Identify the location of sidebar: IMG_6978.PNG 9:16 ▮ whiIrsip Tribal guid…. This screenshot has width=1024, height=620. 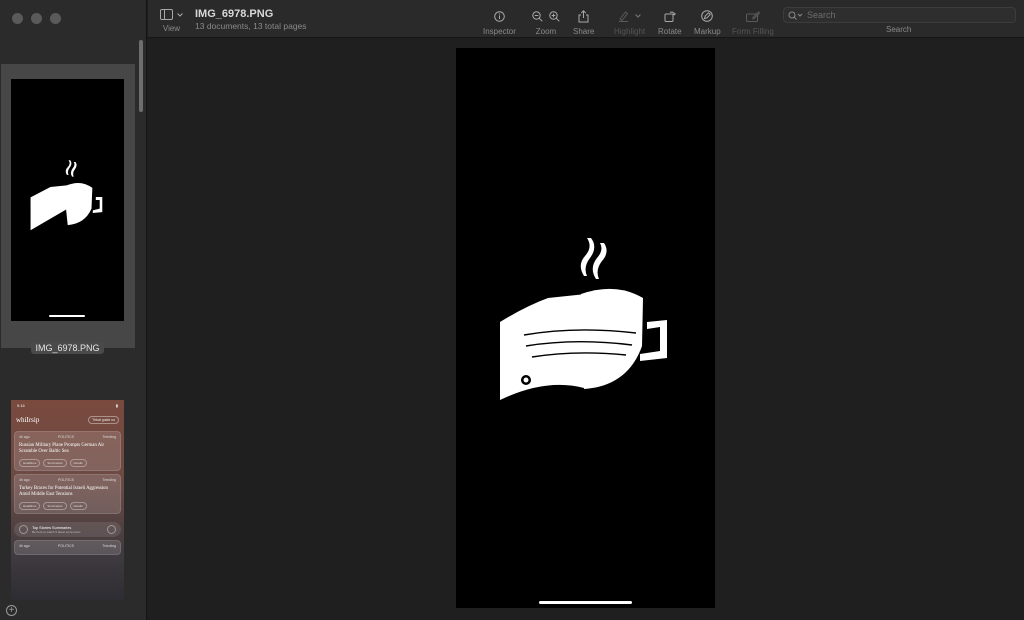
(73, 310).